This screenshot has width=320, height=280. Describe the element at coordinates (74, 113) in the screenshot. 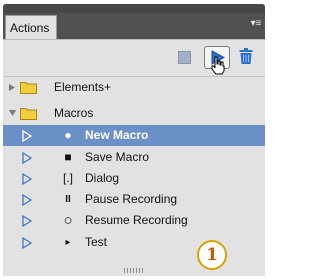

I see `action-set-label: Macros` at that location.